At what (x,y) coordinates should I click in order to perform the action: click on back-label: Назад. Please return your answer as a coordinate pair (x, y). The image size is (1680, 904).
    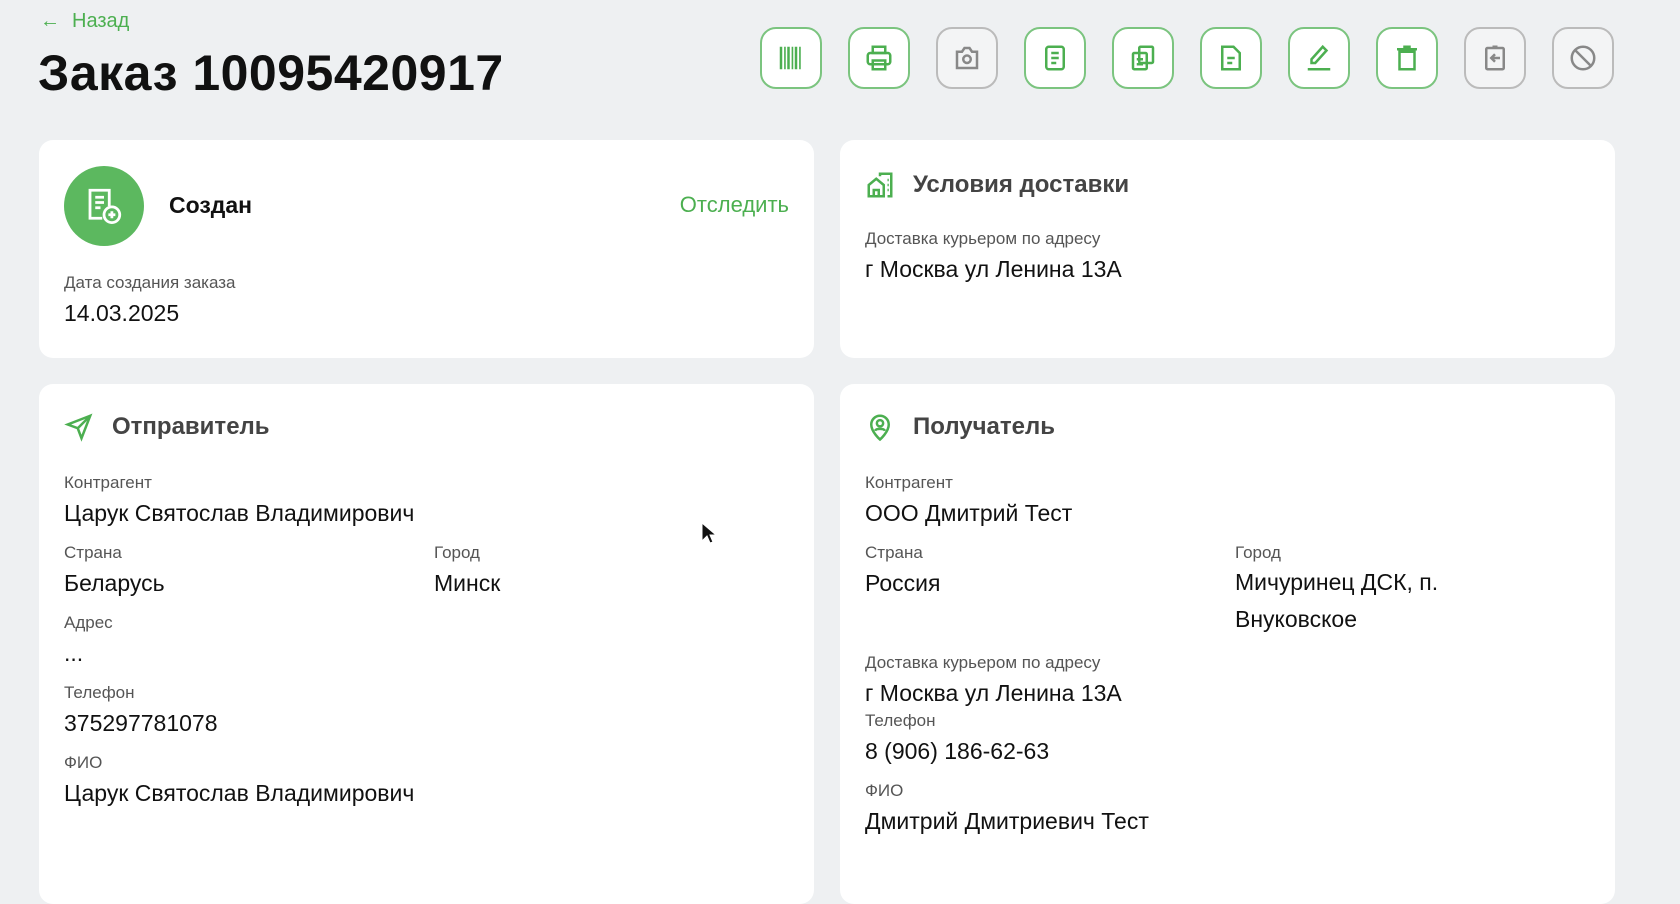
    Looking at the image, I should click on (101, 21).